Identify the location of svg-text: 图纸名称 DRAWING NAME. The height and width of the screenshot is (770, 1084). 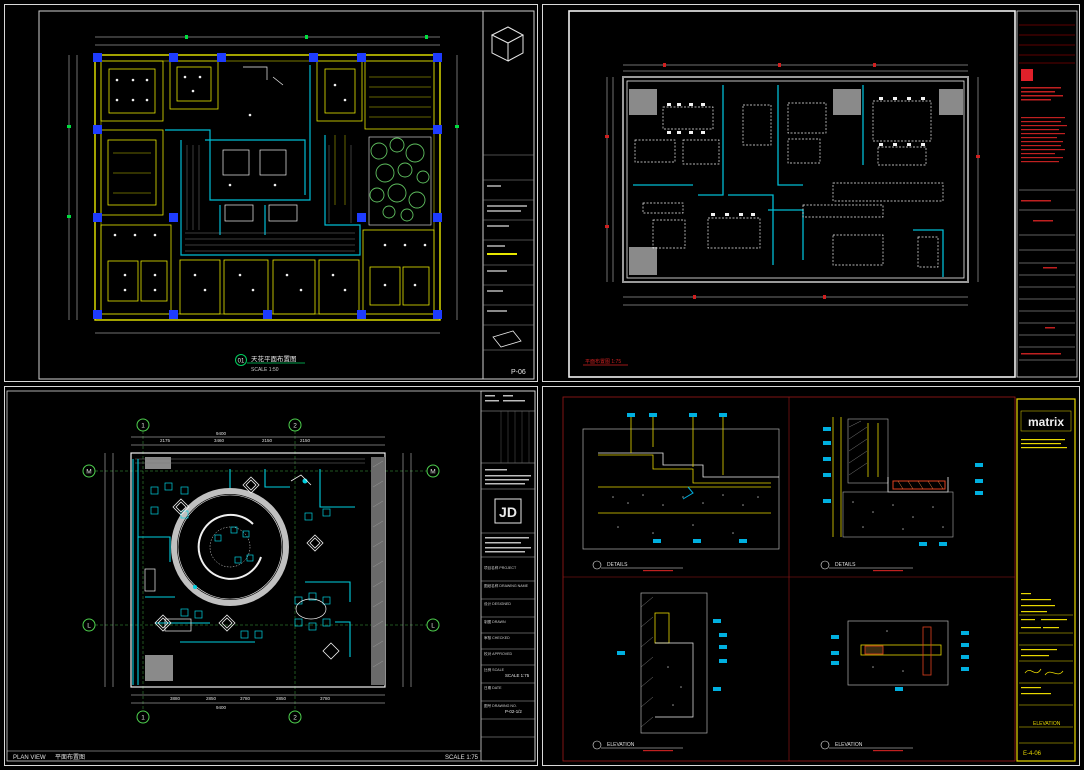
(506, 585).